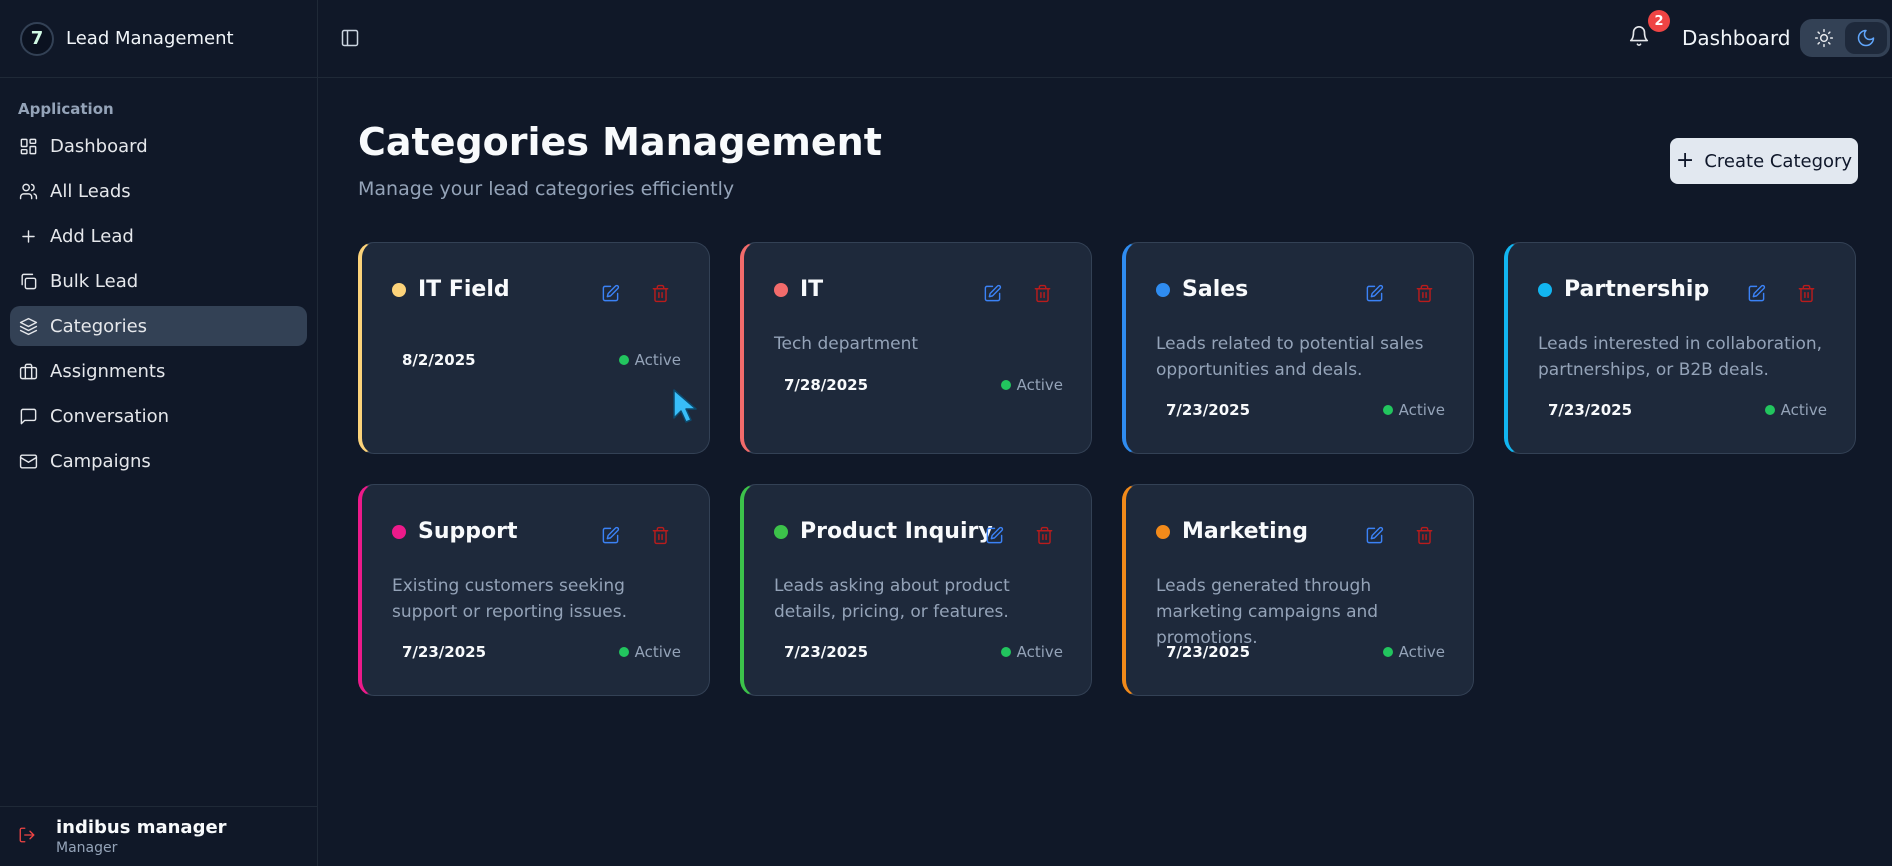  What do you see at coordinates (87, 848) in the screenshot?
I see `user-role: Manager` at bounding box center [87, 848].